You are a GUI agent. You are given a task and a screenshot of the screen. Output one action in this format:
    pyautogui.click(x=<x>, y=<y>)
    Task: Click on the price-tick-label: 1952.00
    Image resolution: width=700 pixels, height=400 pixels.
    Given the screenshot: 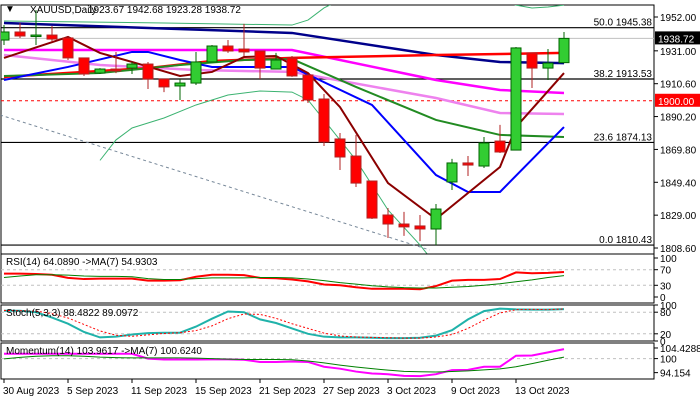 What is the action you would take?
    pyautogui.click(x=678, y=18)
    